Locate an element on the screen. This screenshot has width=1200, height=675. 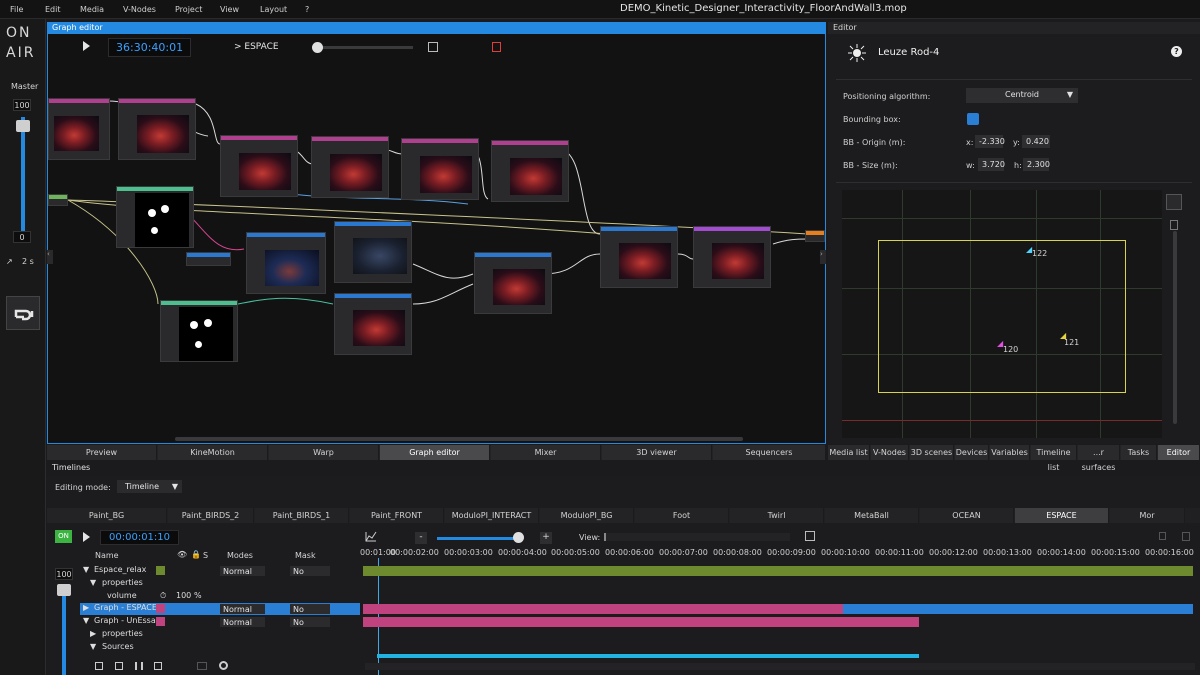
timeline-timecode: 00:00:01:10 is located at coordinates (140, 537).